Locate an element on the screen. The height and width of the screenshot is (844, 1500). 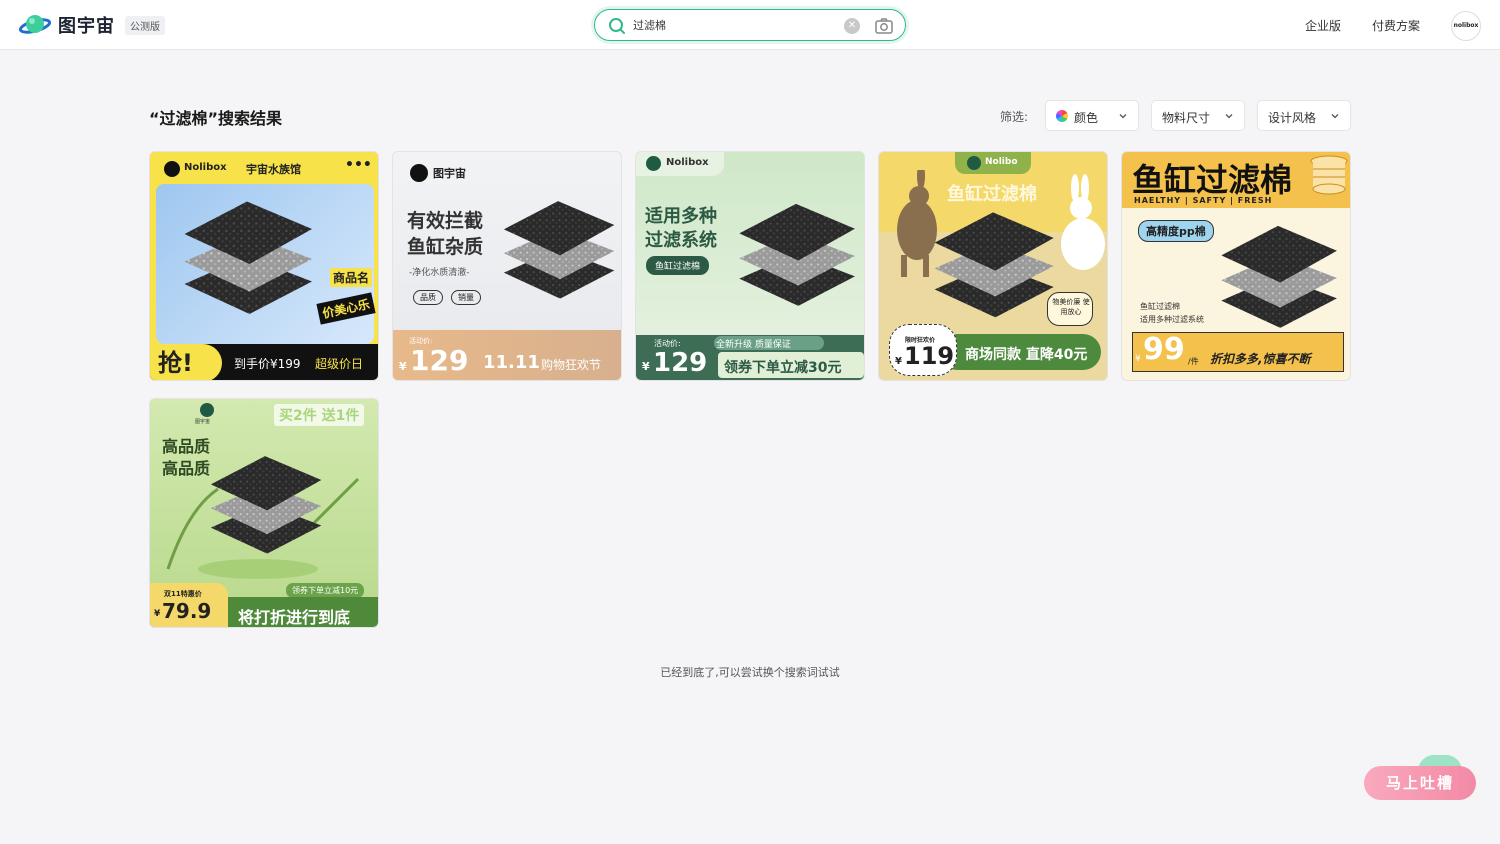
search-input is located at coordinates (733, 25).